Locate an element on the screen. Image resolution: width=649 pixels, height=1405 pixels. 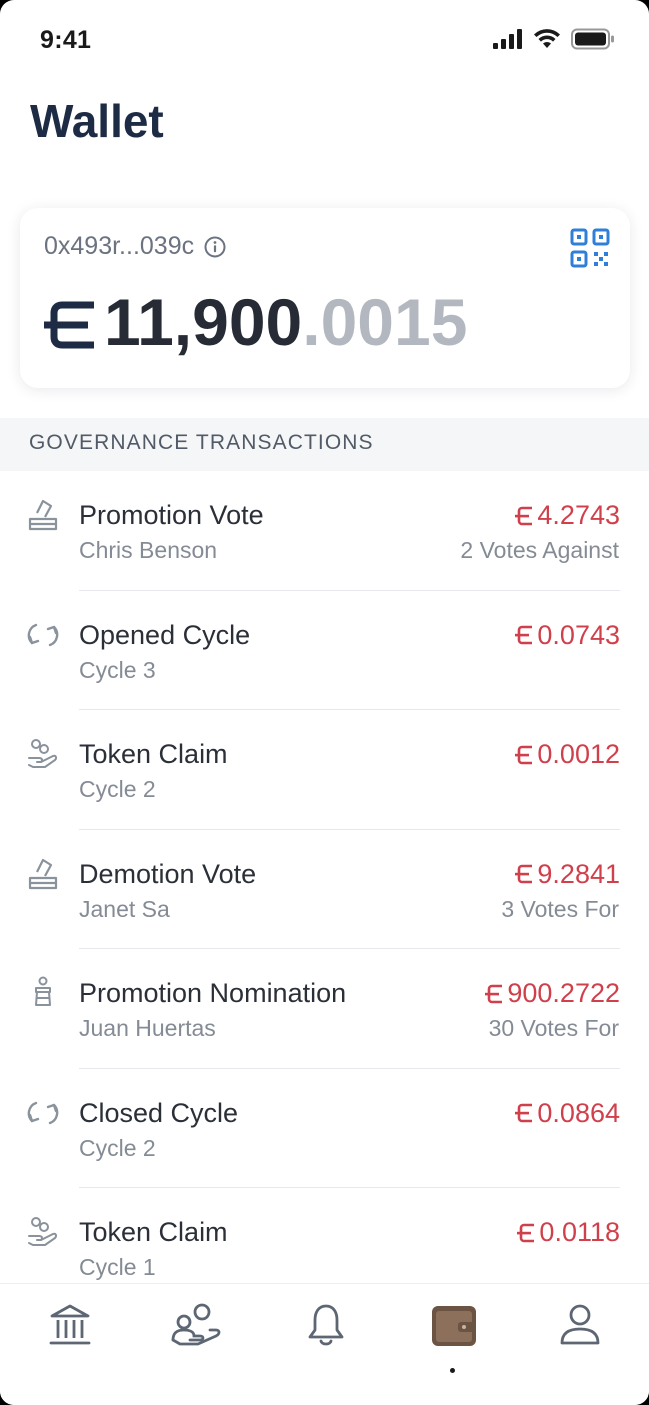
balance-decimal: .0015 is located at coordinates (385, 322).